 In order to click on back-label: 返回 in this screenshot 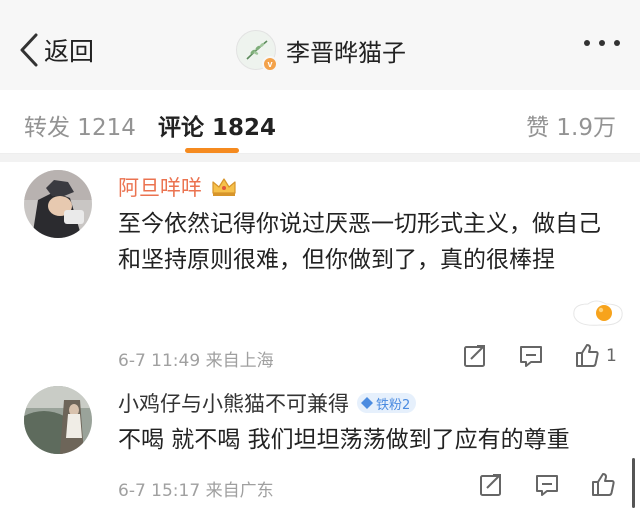, I will do `click(69, 51)`.